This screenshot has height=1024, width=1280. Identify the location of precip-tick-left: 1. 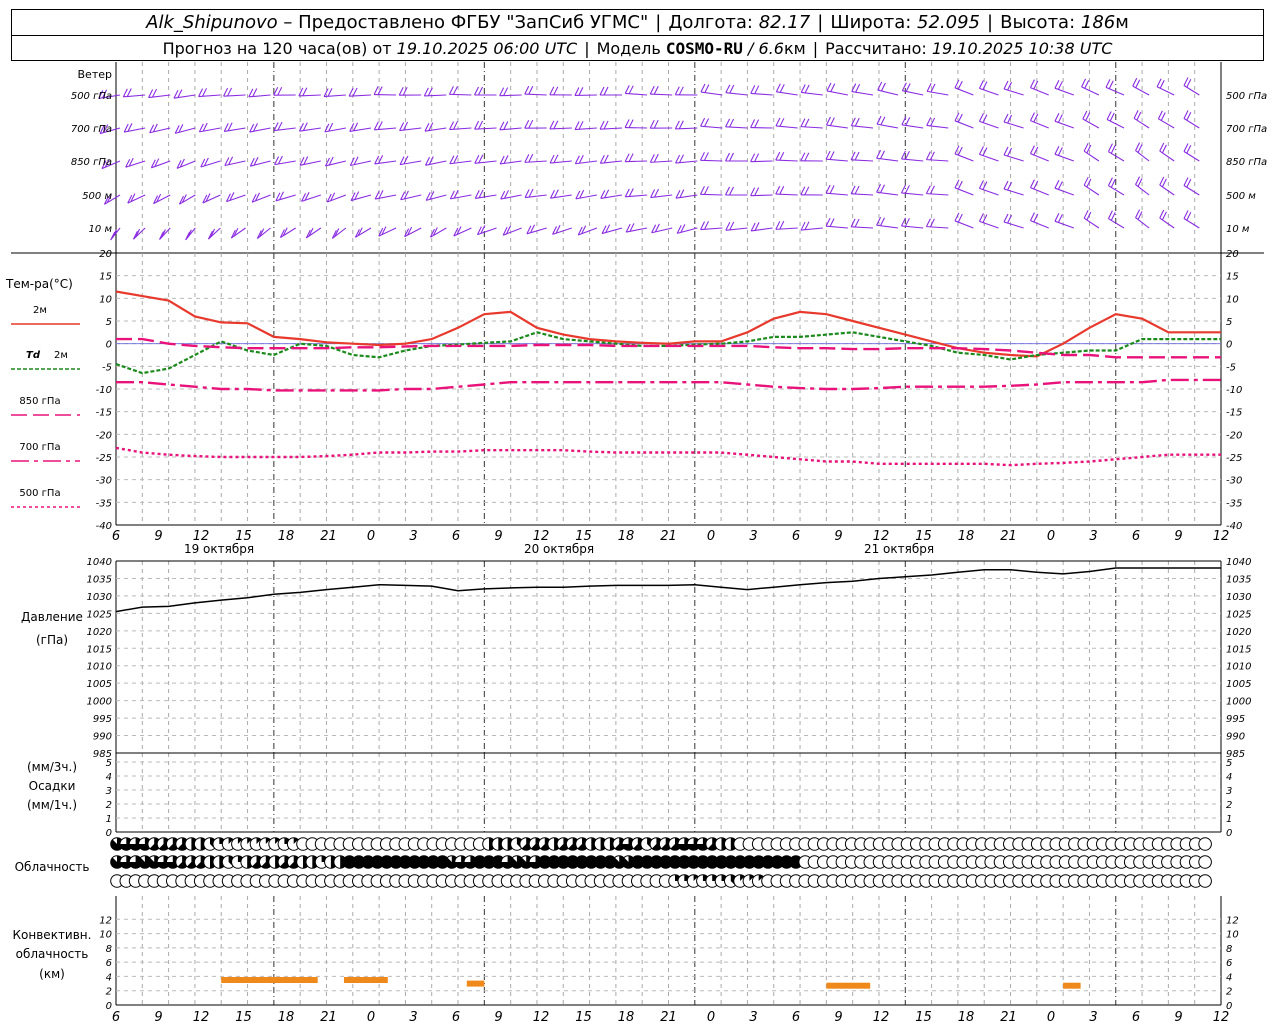
(109, 819).